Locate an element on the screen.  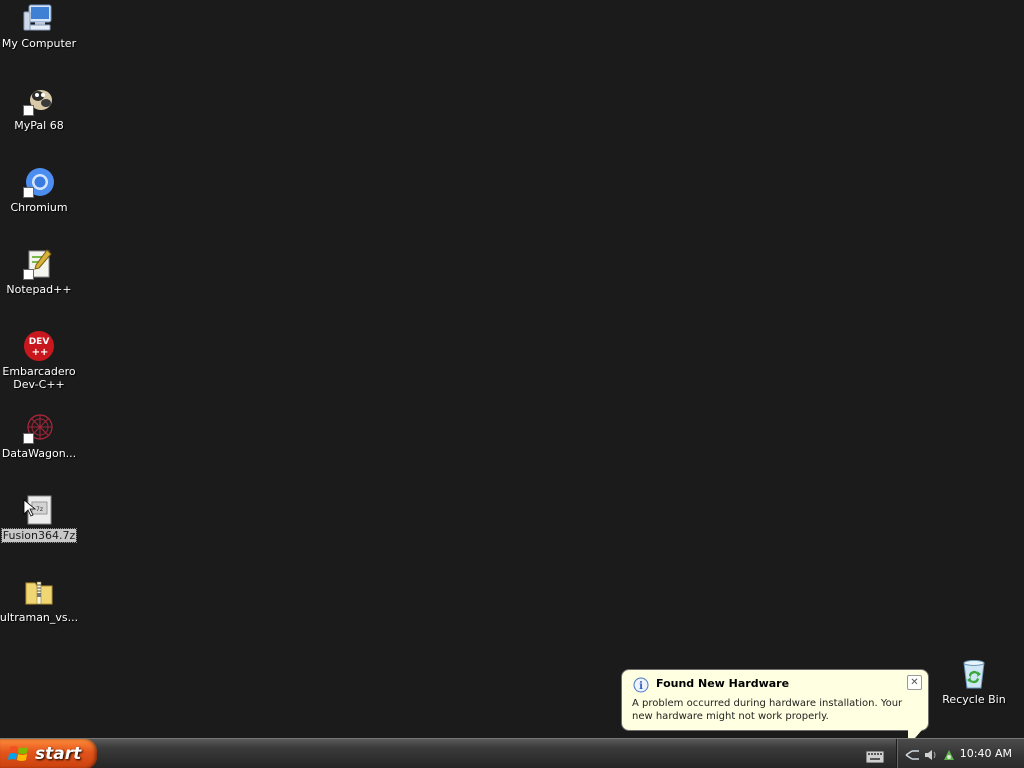
start-label: start is located at coordinates (58, 754).